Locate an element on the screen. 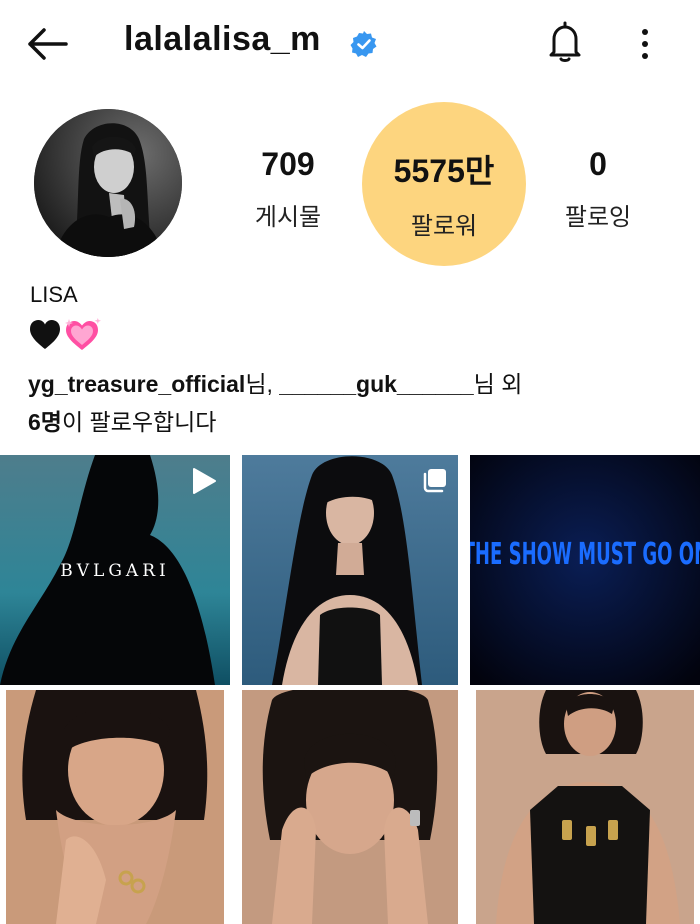 This screenshot has width=700, height=924. grid-post-1: BVLGARI is located at coordinates (115, 570).